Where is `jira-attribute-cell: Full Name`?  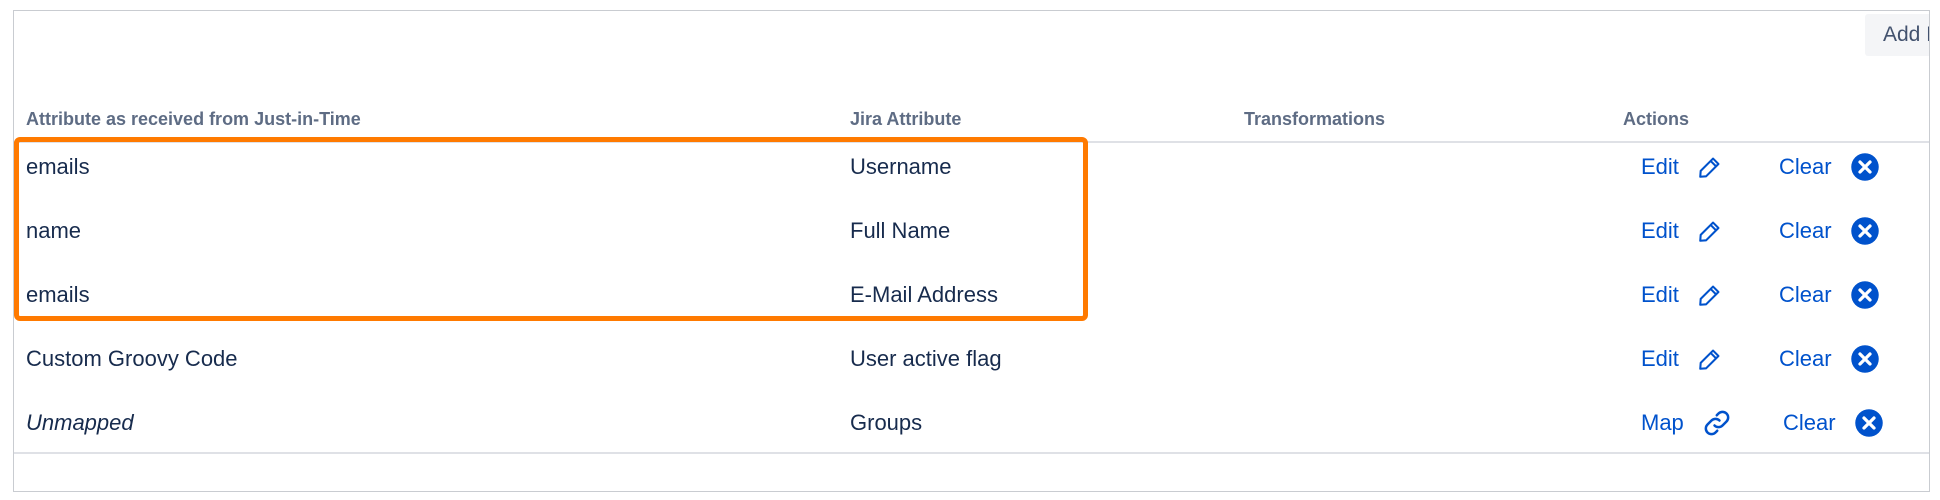
jira-attribute-cell: Full Name is located at coordinates (900, 230).